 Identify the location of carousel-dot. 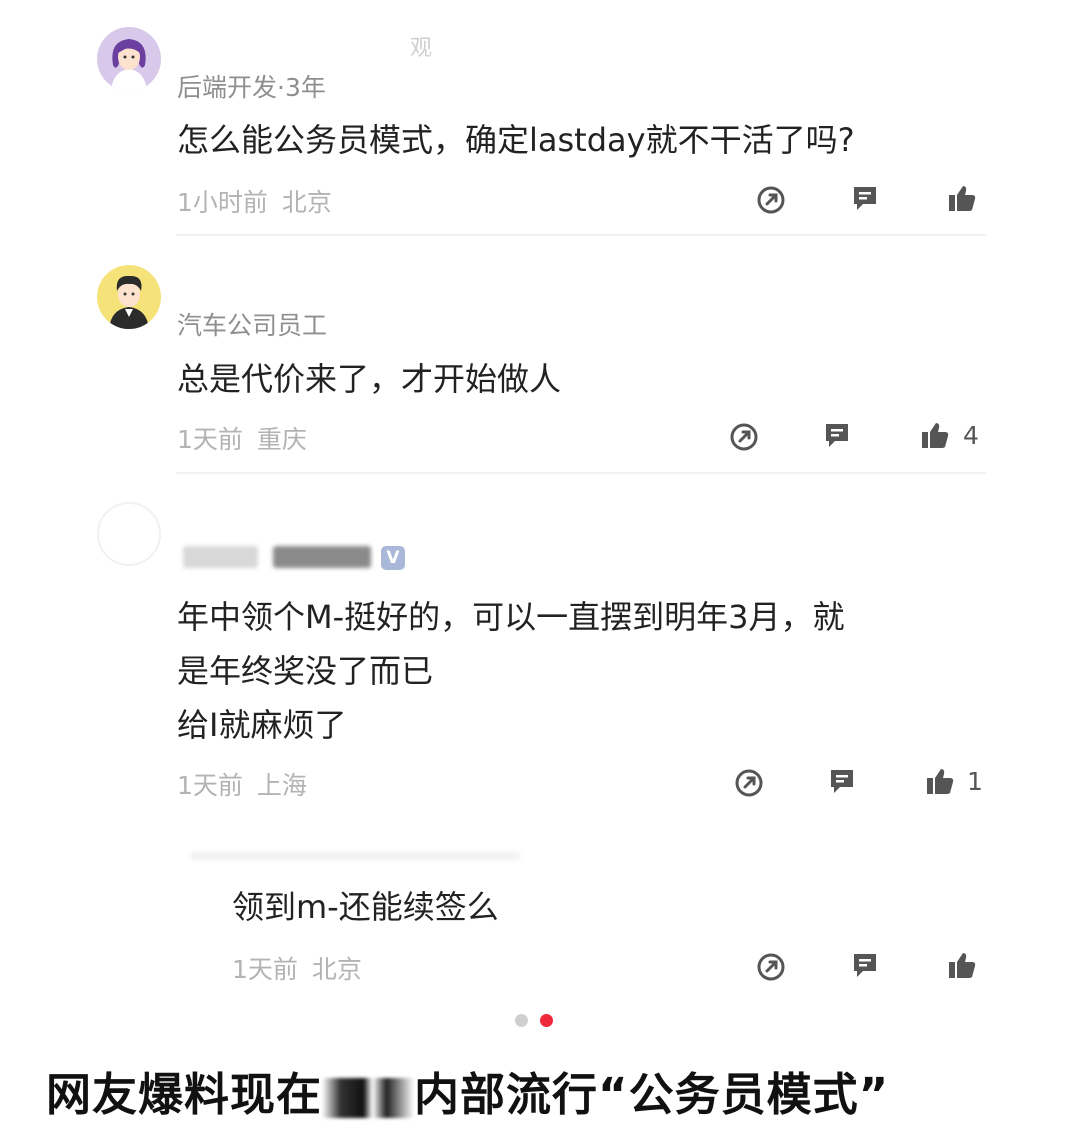
(521, 1020).